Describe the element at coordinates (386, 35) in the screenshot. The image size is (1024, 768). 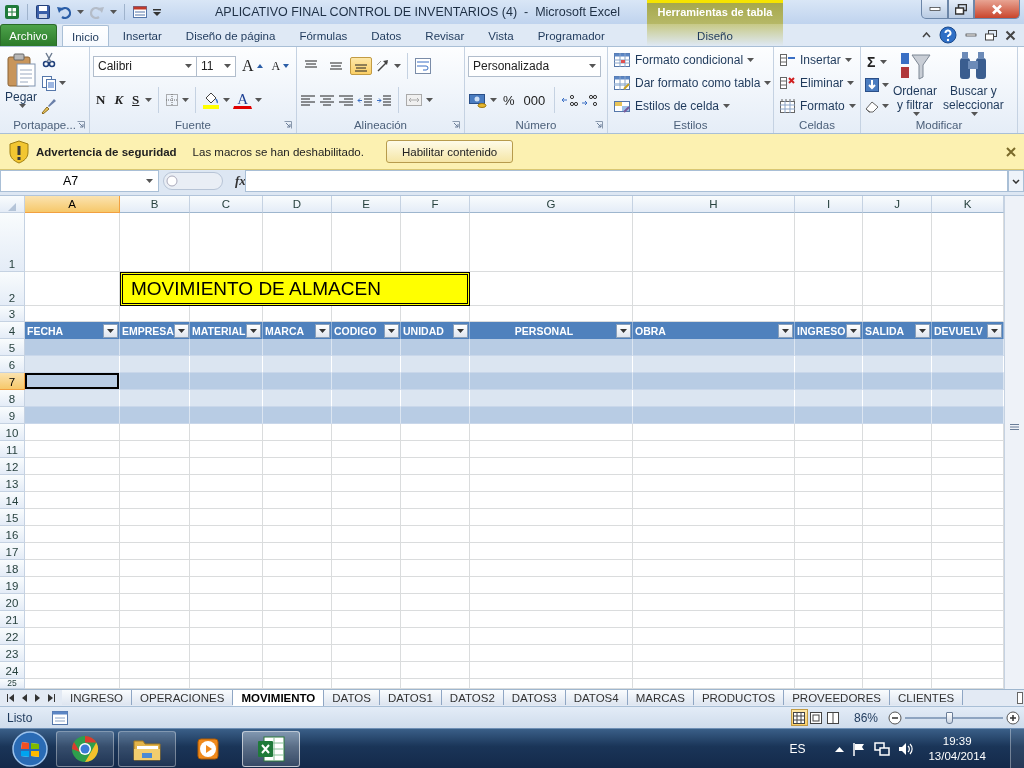
I see `ribbon-tab: Datos` at that location.